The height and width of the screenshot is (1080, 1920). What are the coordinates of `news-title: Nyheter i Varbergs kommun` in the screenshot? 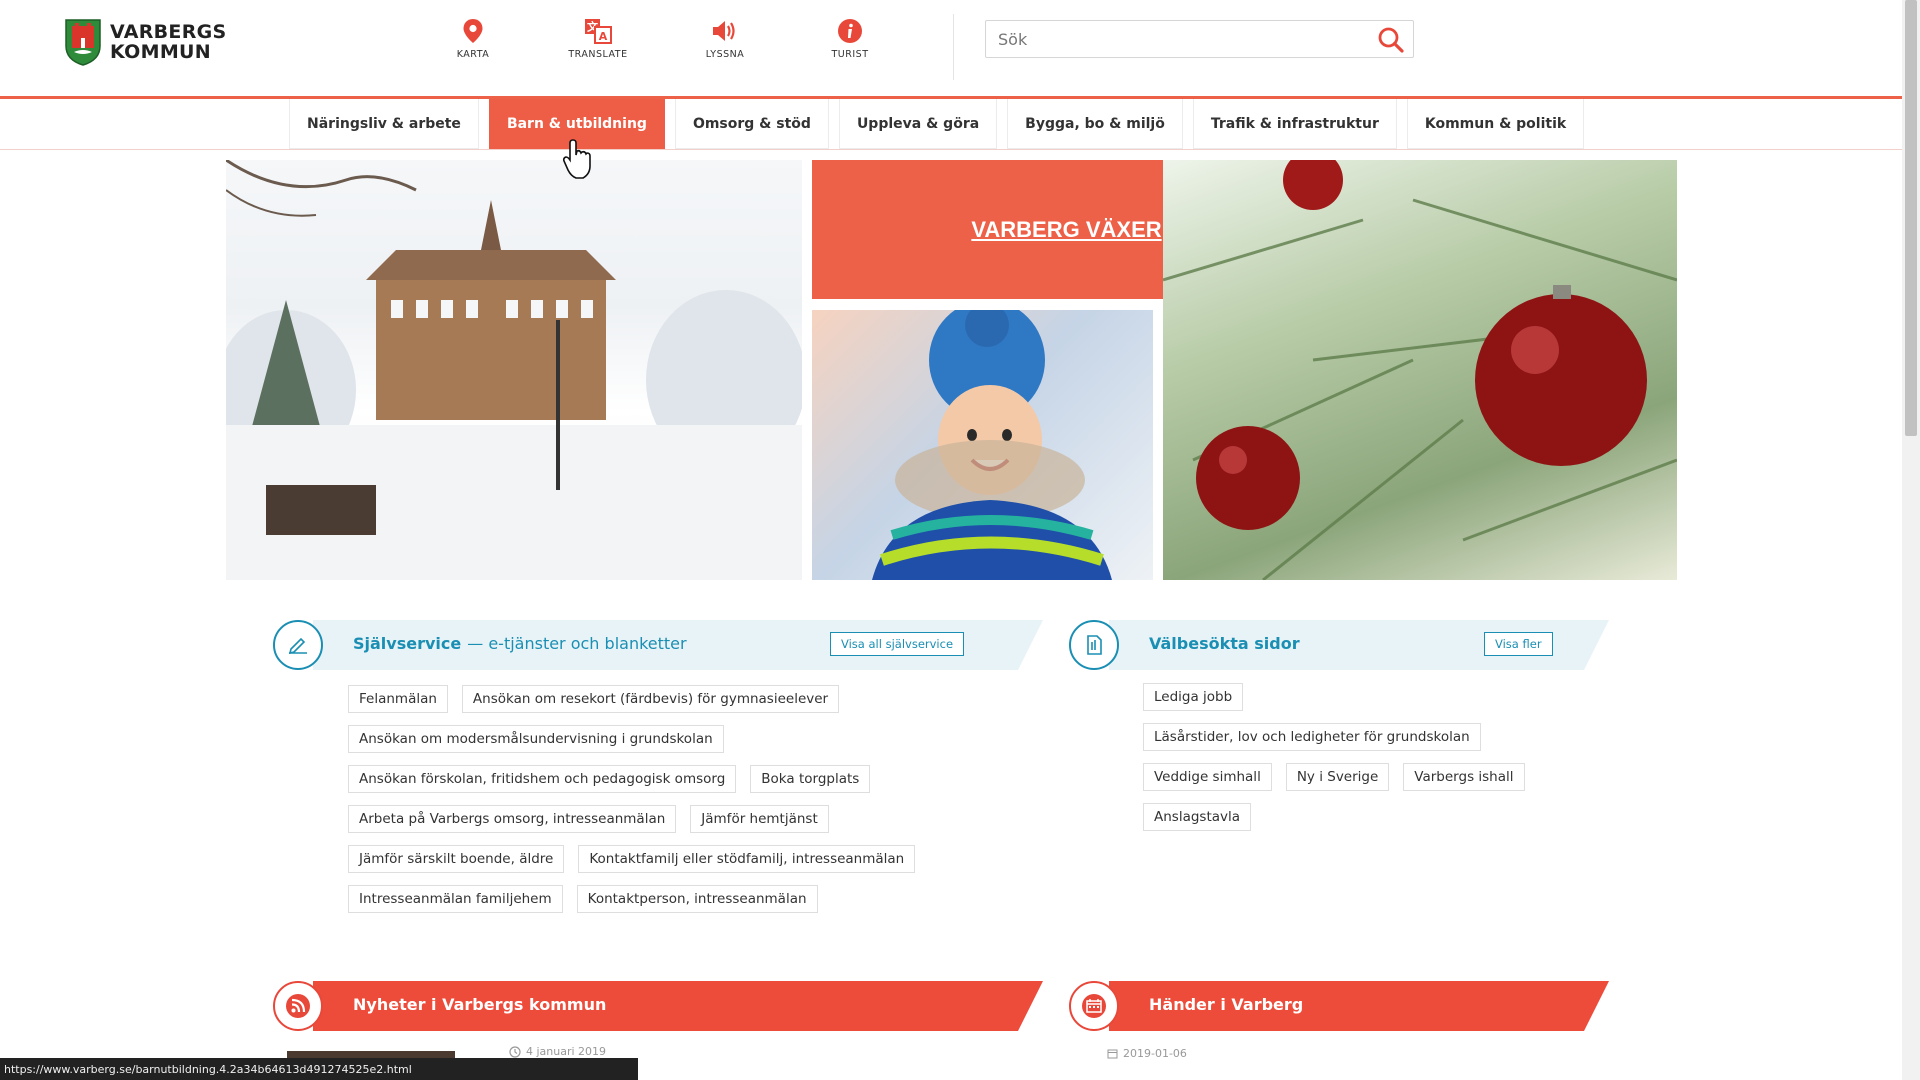 It's located at (480, 1004).